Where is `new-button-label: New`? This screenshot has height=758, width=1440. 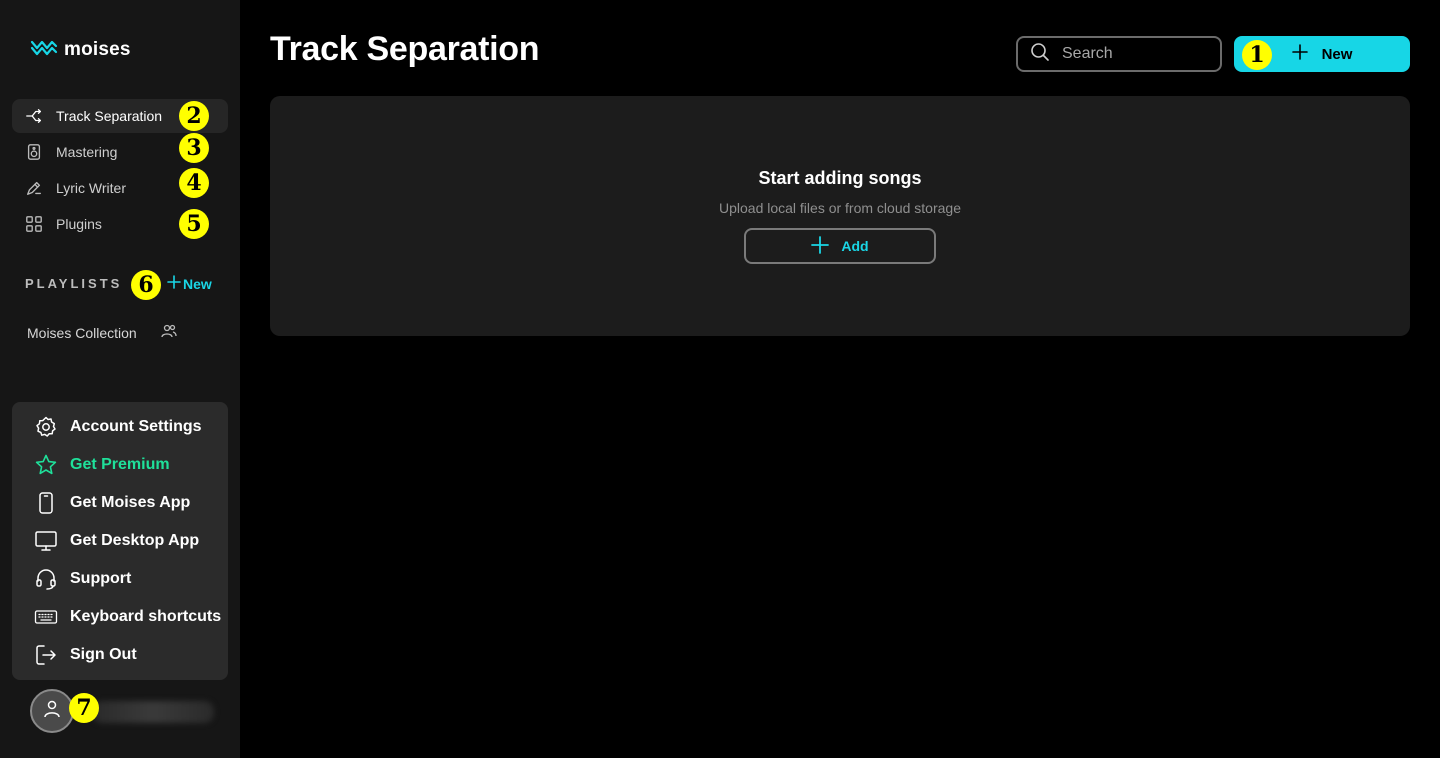 new-button-label: New is located at coordinates (1337, 54).